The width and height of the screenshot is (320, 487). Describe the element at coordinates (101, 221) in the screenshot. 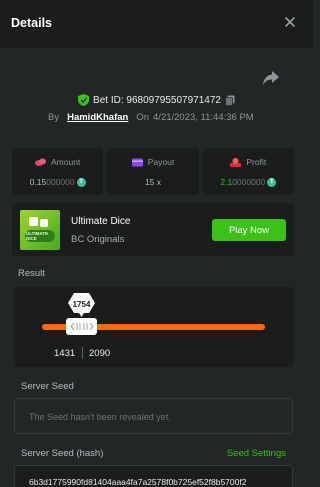

I see `game-name: Ultimate Dice` at that location.